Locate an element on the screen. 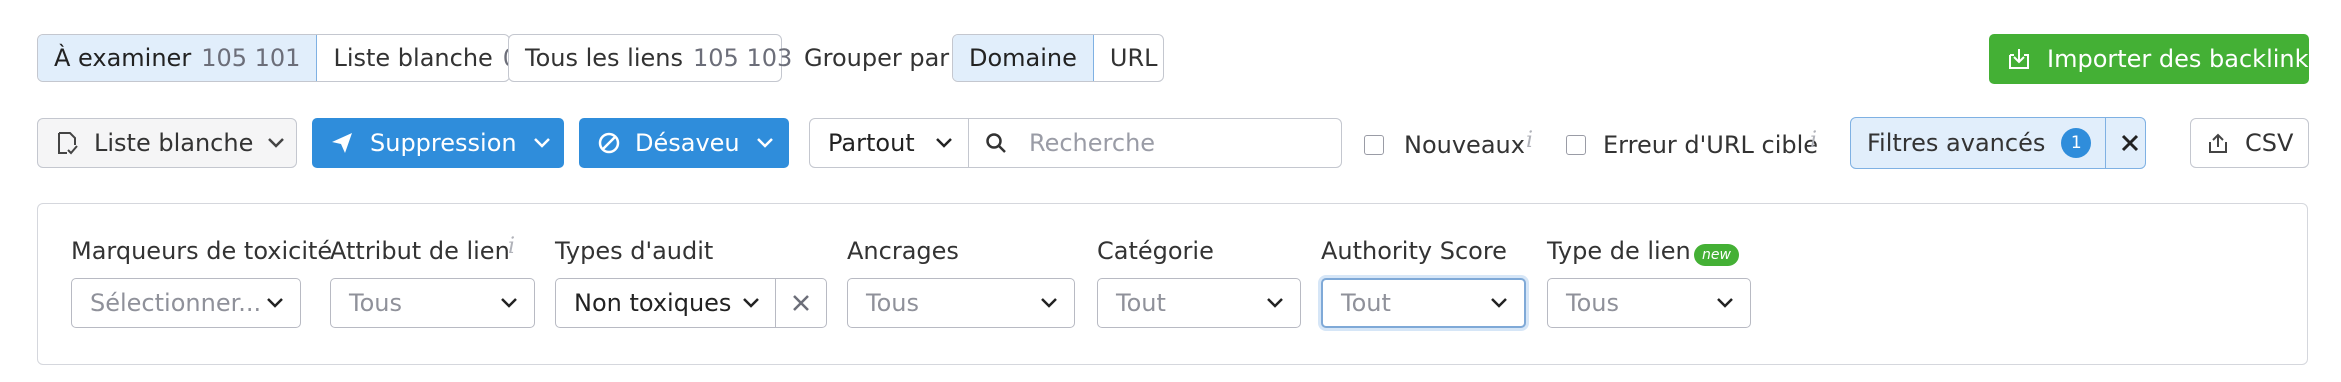 Image resolution: width=2341 pixels, height=382 pixels. link-attribute-label: Attribut de lien is located at coordinates (420, 251).